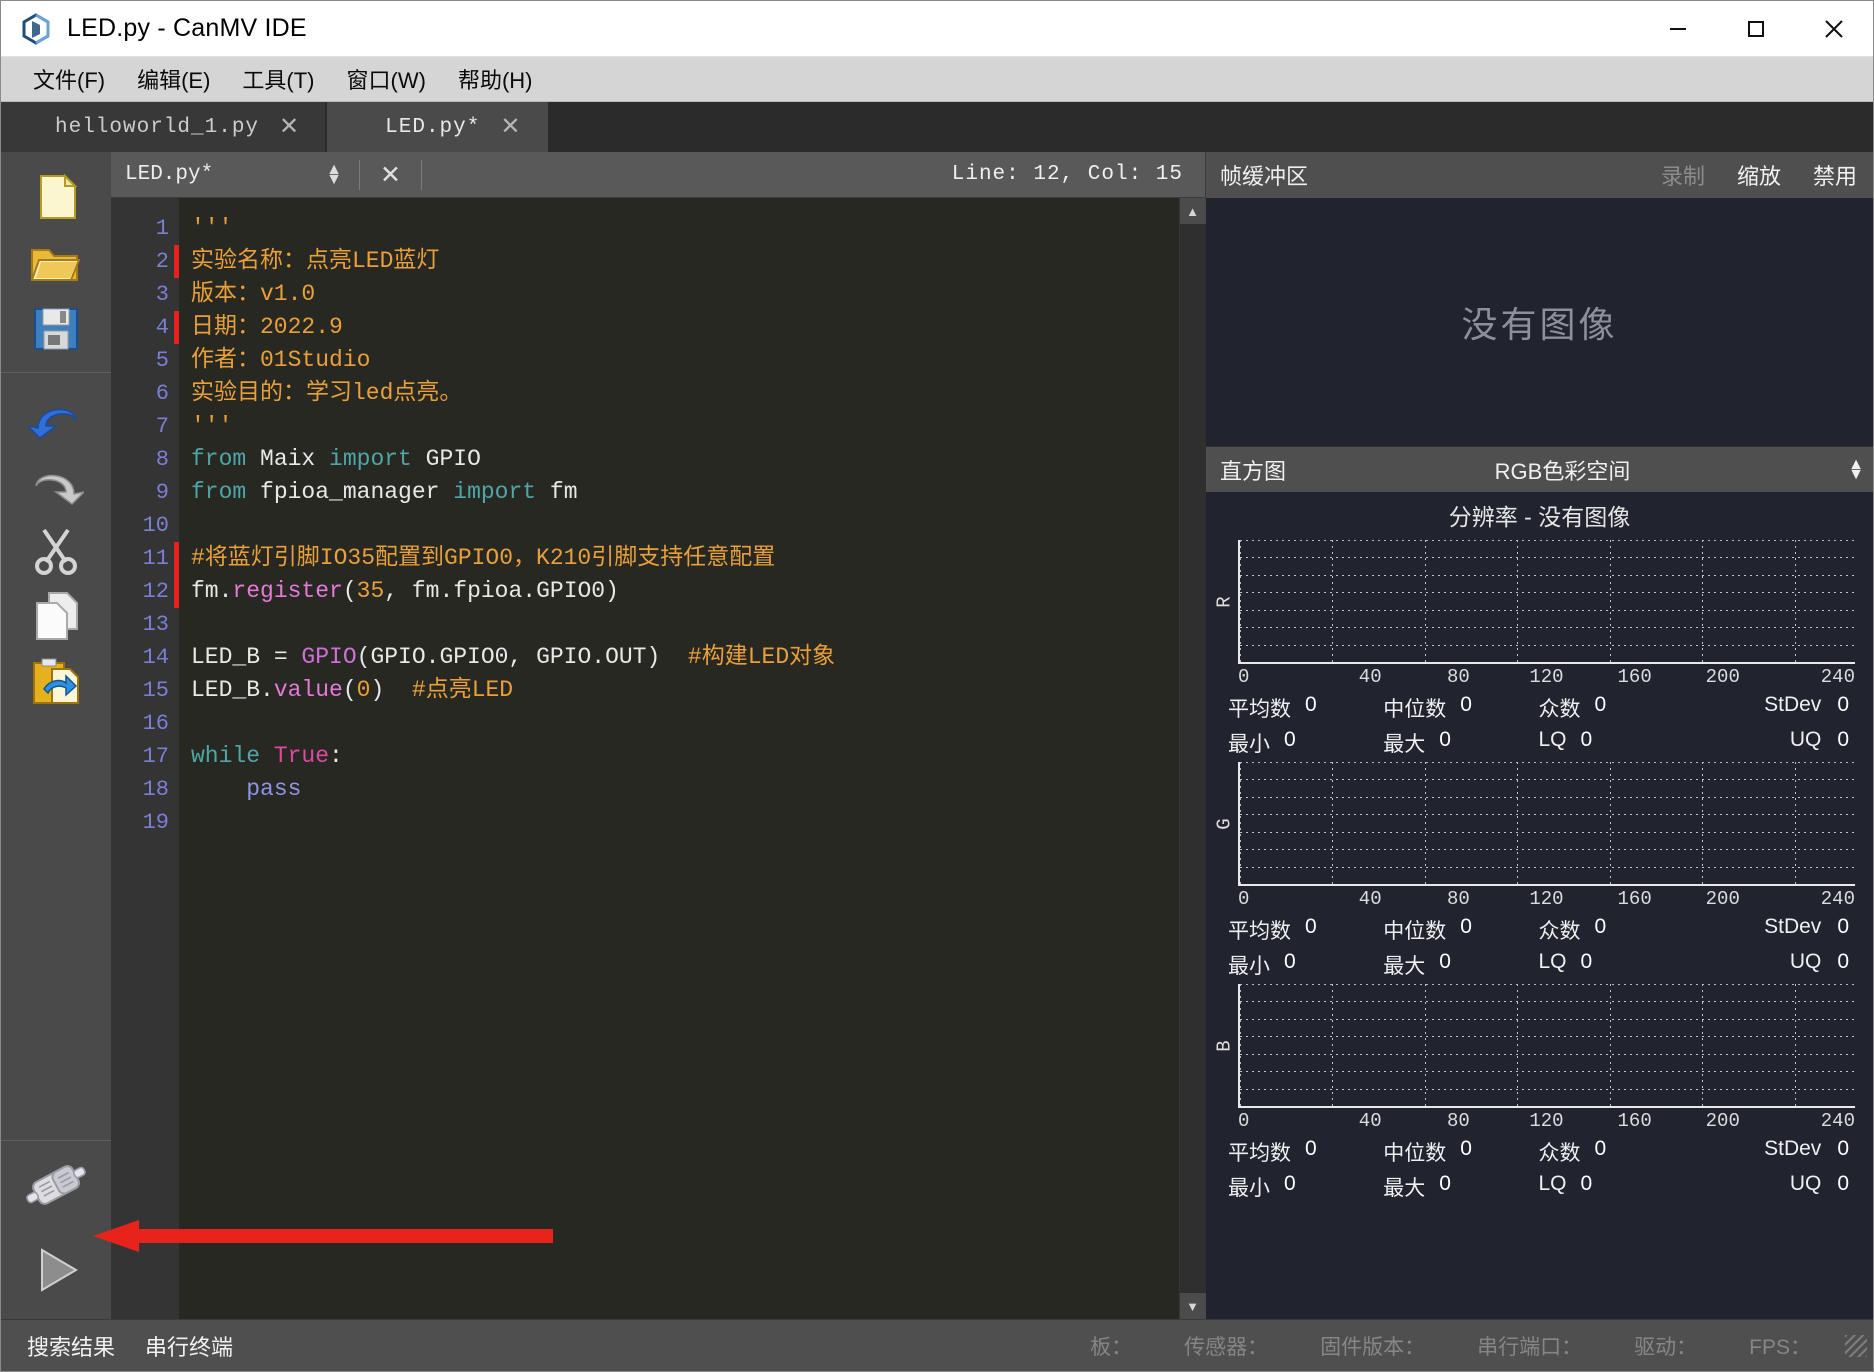 The height and width of the screenshot is (1372, 1874). Describe the element at coordinates (145, 261) in the screenshot. I see `gutter-row: 2` at that location.